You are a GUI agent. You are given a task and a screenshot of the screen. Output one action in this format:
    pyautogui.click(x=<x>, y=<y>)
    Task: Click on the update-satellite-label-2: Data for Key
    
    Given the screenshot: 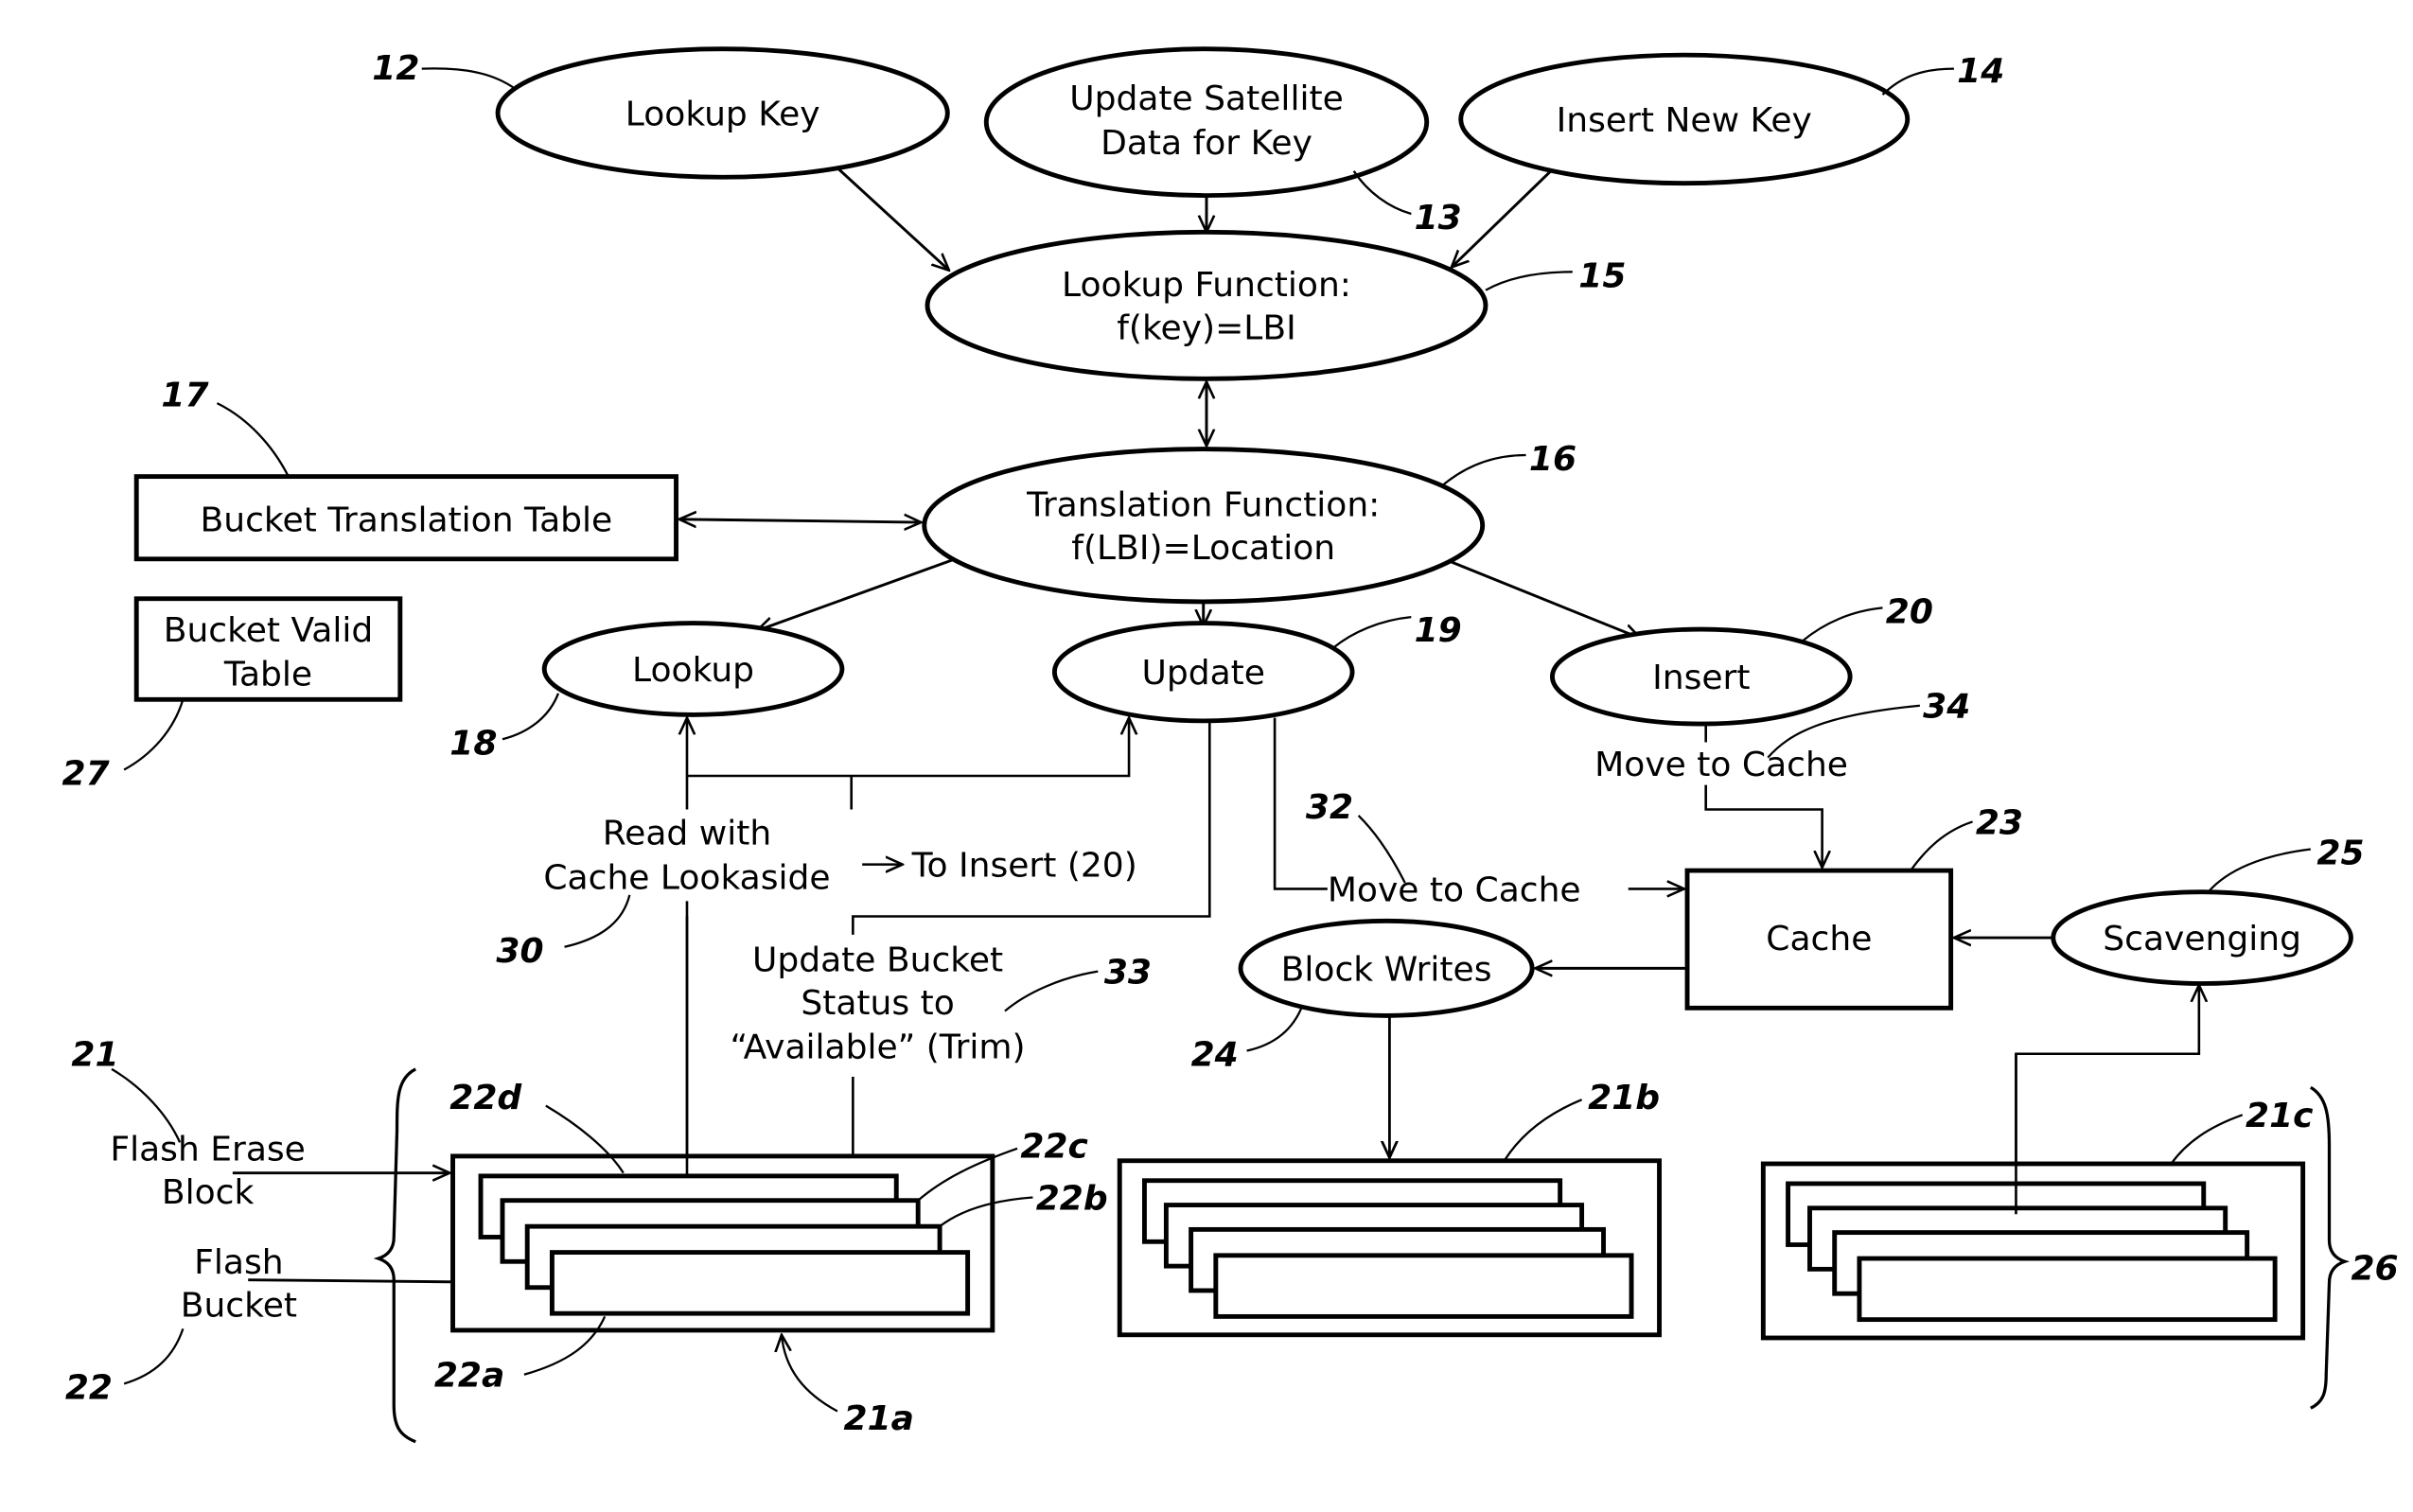 What is the action you would take?
    pyautogui.click(x=1207, y=143)
    